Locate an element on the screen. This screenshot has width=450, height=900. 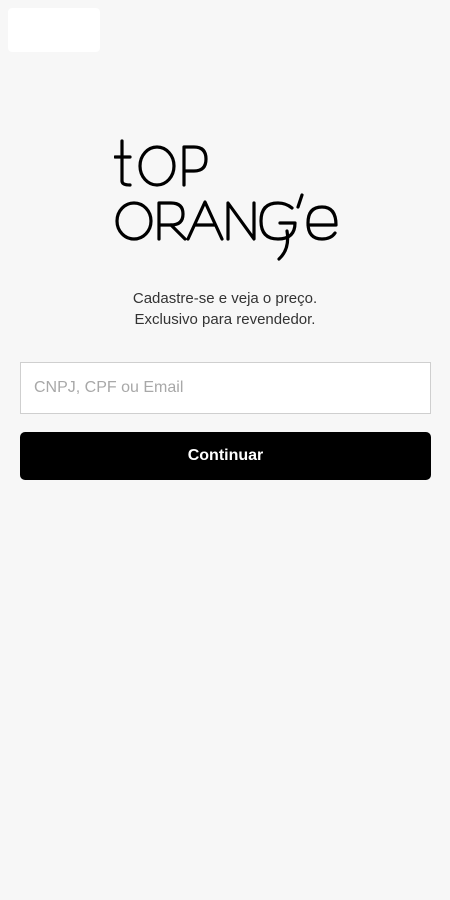
identifier-input is located at coordinates (225, 388).